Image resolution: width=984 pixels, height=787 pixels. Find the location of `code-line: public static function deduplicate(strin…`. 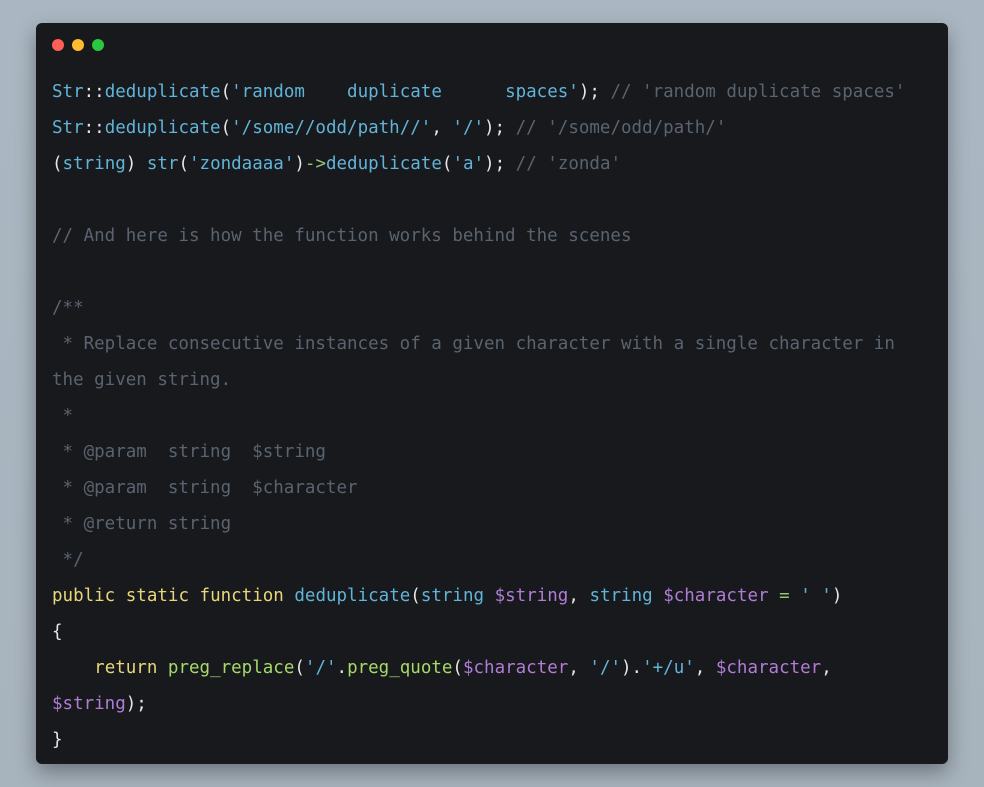

code-line: public static function deduplicate(strin… is located at coordinates (497, 596).